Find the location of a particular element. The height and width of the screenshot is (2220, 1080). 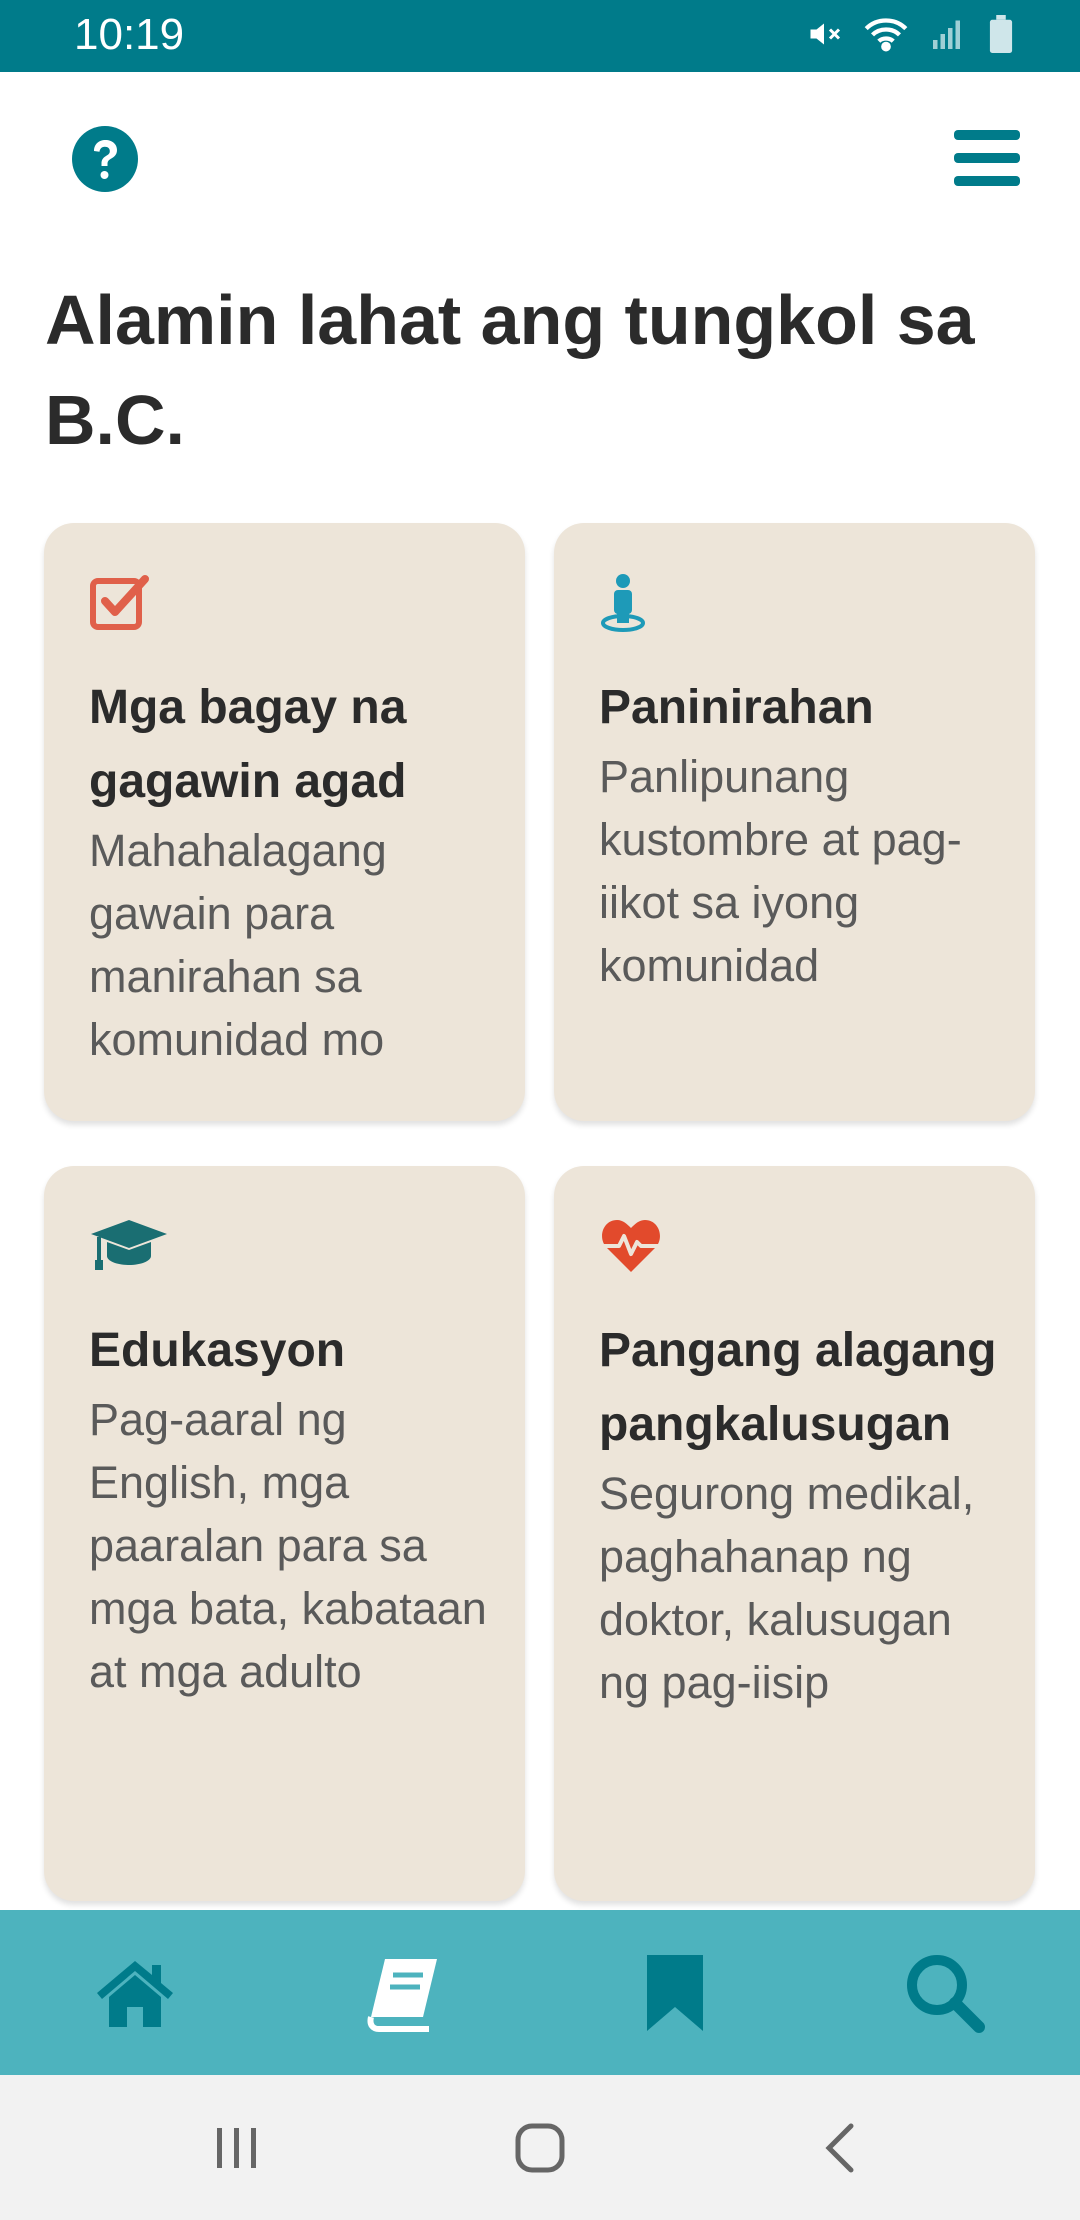

bottom-tab-bar is located at coordinates (540, 1992).